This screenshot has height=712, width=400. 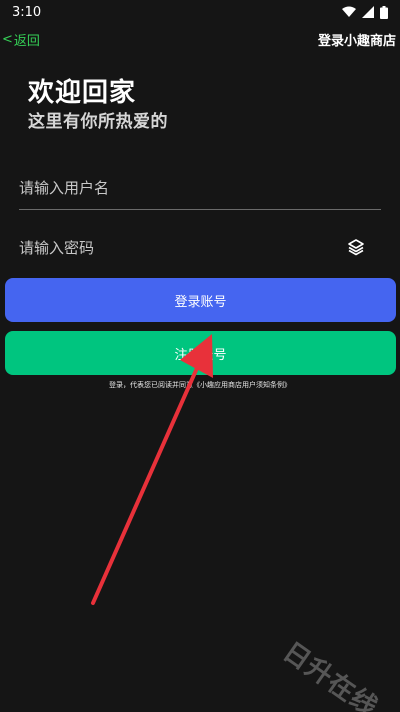 I want to click on status-icons, so click(x=365, y=12).